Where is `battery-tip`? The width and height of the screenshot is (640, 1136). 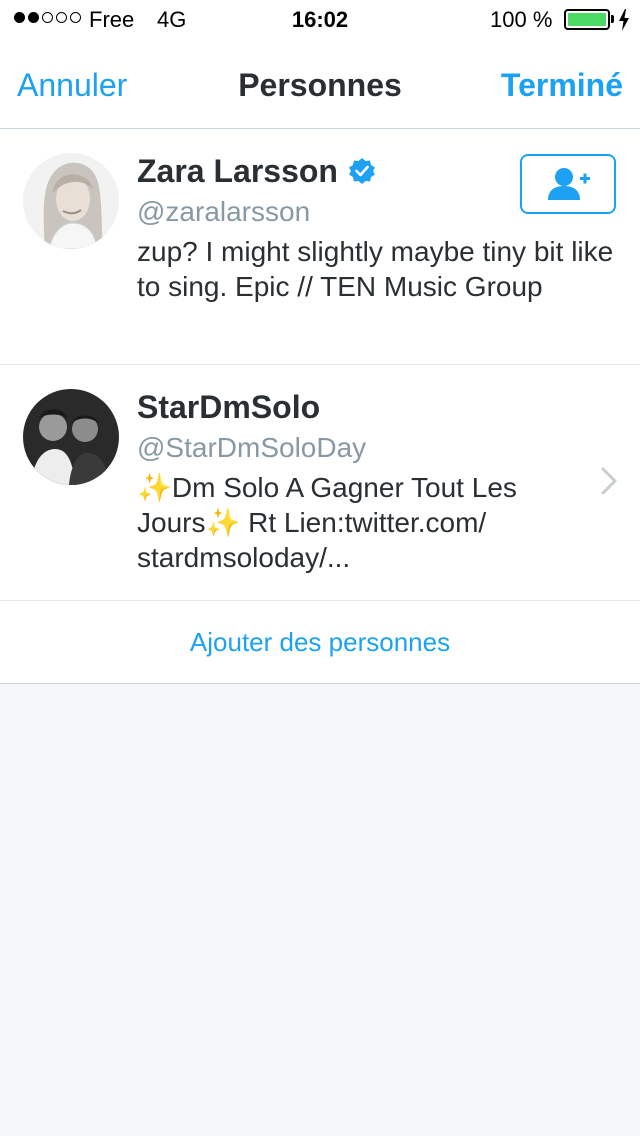
battery-tip is located at coordinates (612, 19).